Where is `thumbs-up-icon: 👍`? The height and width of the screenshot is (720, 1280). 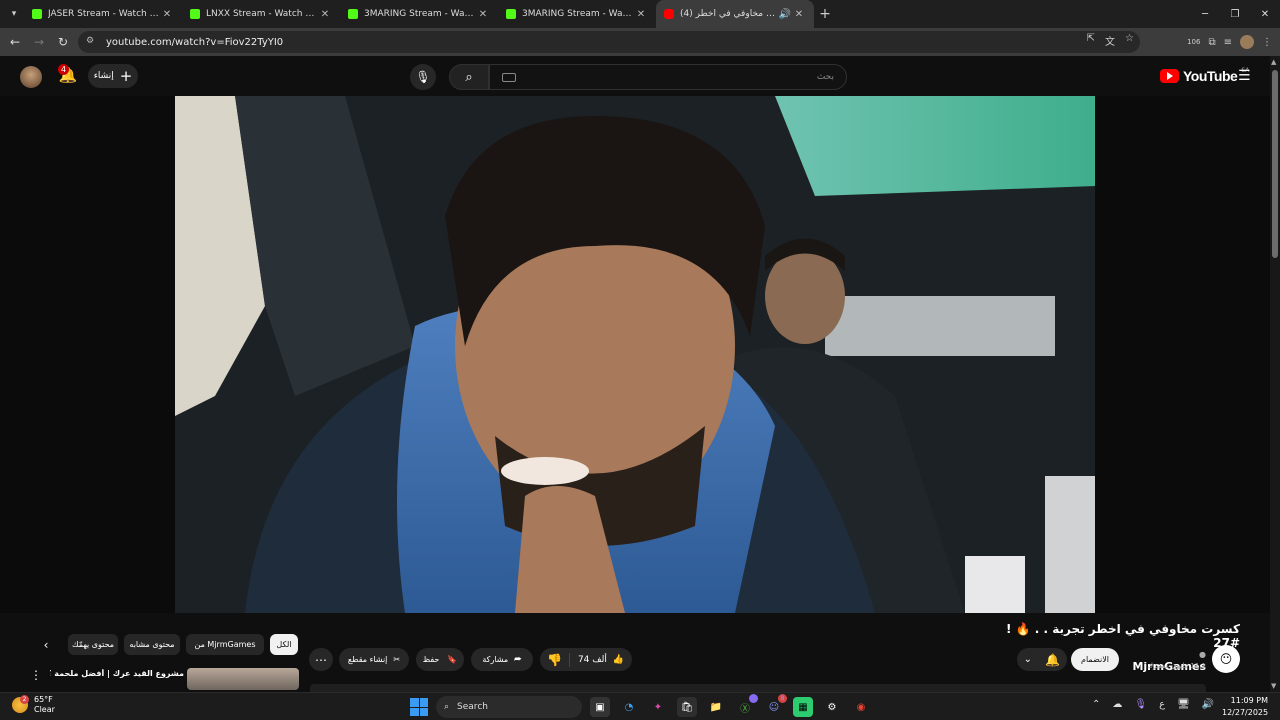 thumbs-up-icon: 👍 is located at coordinates (618, 659).